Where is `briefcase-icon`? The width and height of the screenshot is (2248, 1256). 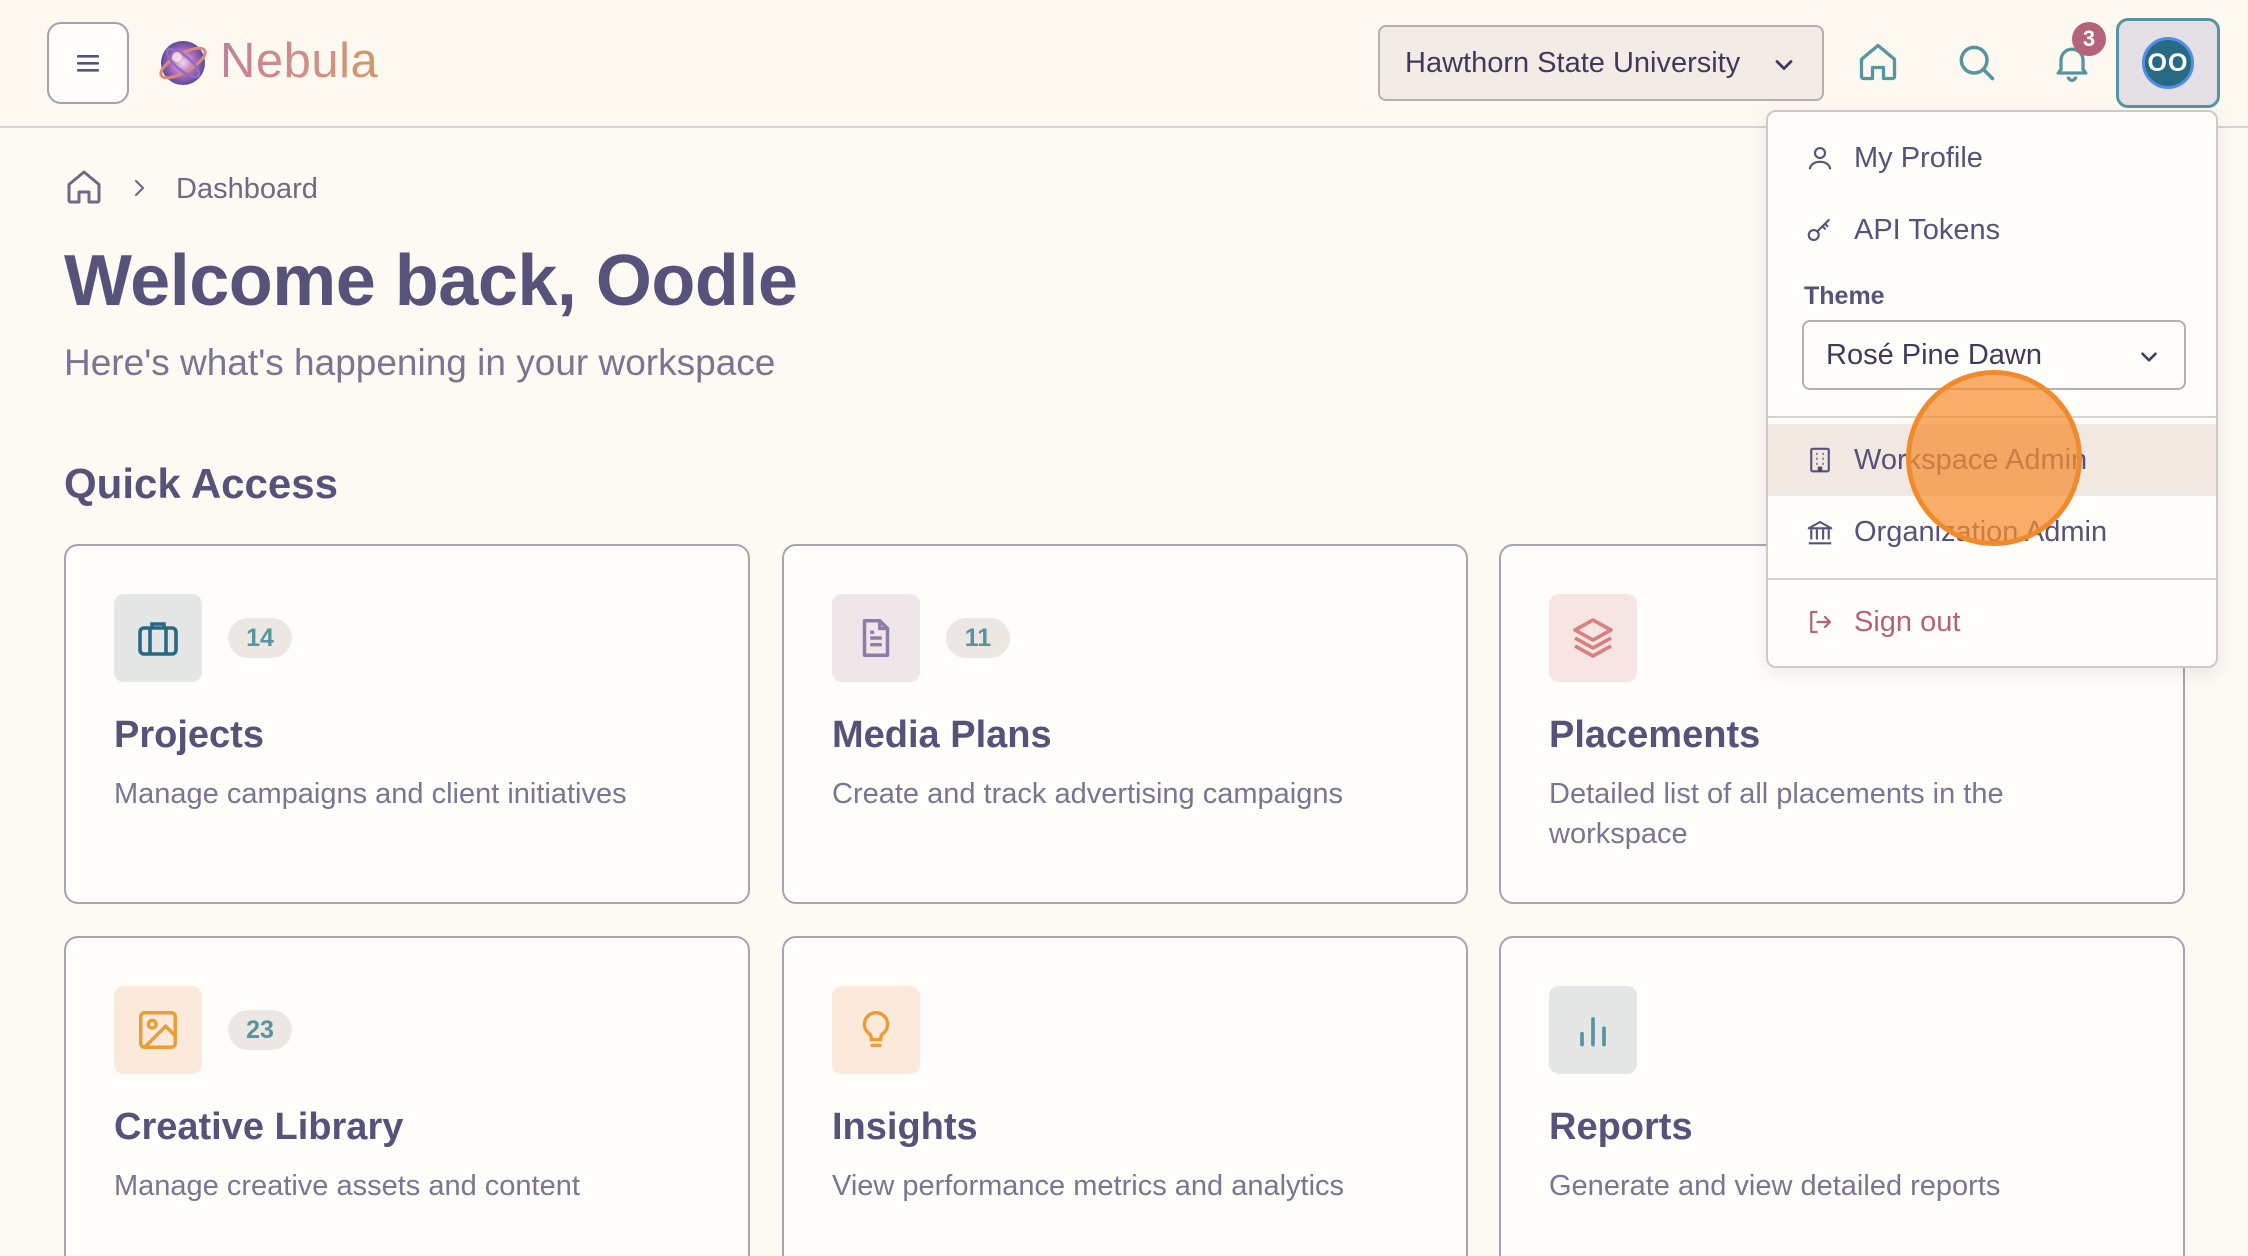
briefcase-icon is located at coordinates (158, 638).